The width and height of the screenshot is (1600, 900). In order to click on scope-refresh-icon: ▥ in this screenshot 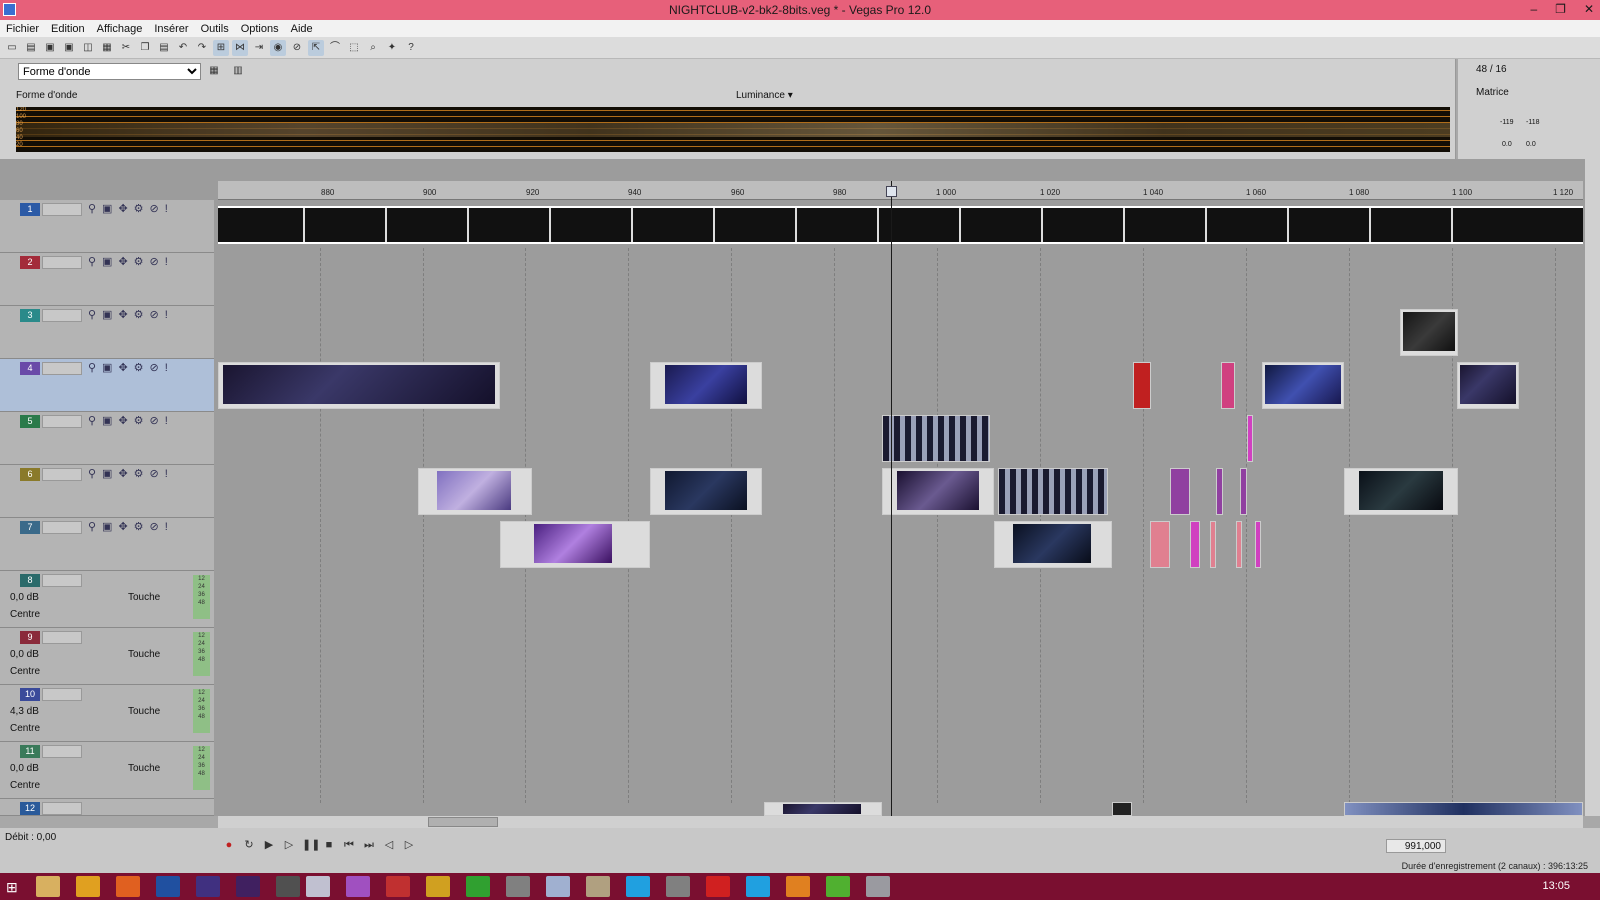, I will do `click(238, 71)`.